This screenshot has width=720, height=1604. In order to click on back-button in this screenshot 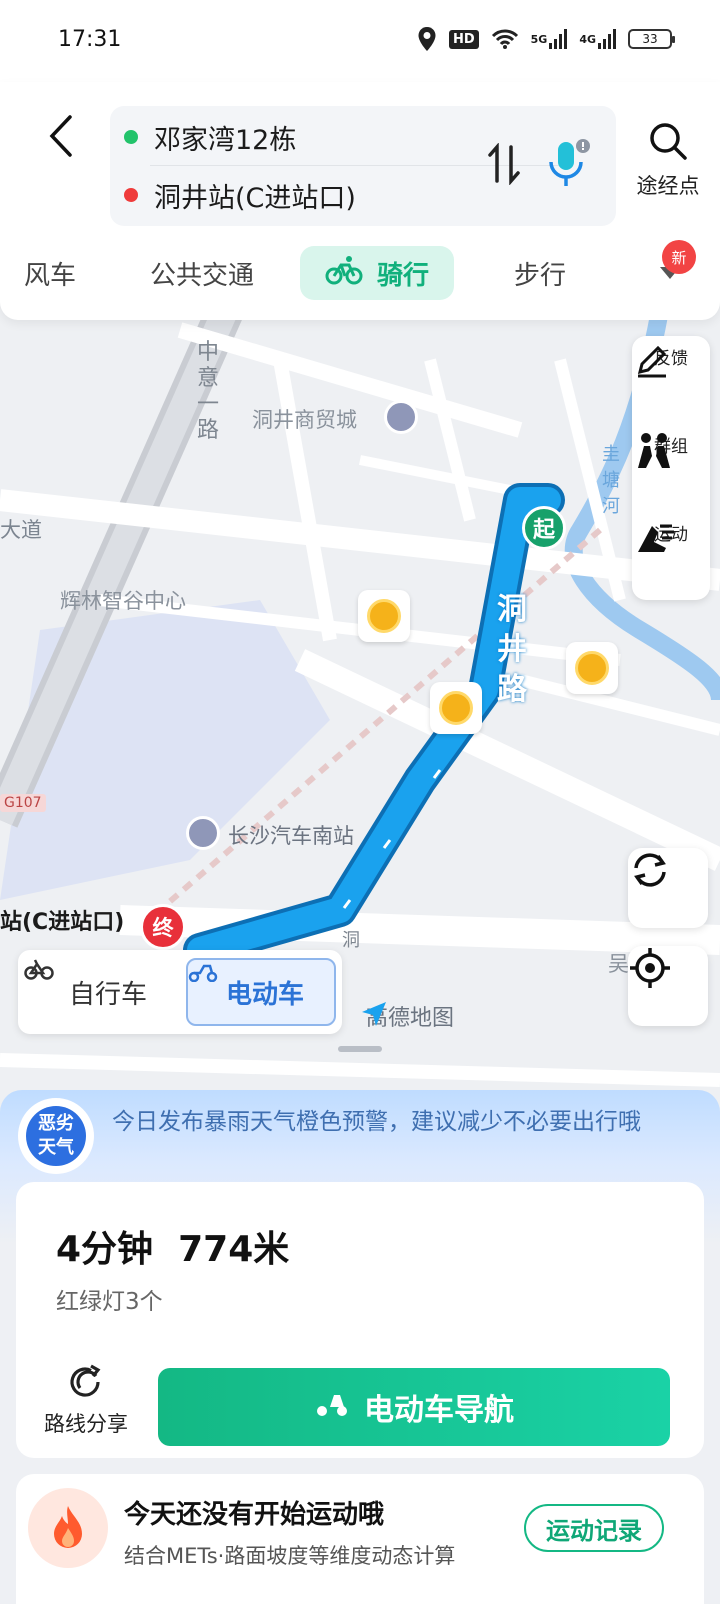, I will do `click(60, 138)`.